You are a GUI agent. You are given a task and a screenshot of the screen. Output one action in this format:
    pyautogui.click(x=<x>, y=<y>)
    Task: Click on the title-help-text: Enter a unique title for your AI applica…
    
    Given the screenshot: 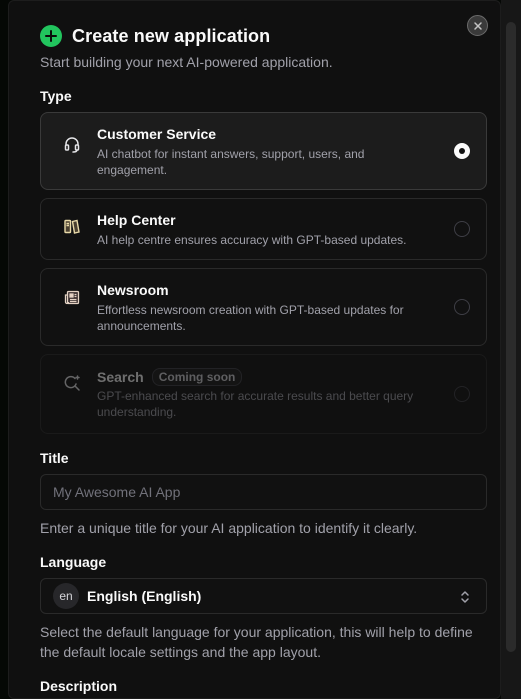 What is the action you would take?
    pyautogui.click(x=229, y=528)
    